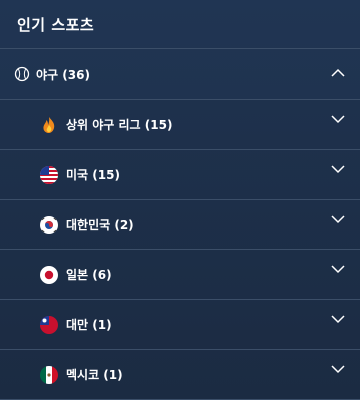  Describe the element at coordinates (180, 375) in the screenshot. I see `league-row-mexico: 멕시코 (1)` at that location.